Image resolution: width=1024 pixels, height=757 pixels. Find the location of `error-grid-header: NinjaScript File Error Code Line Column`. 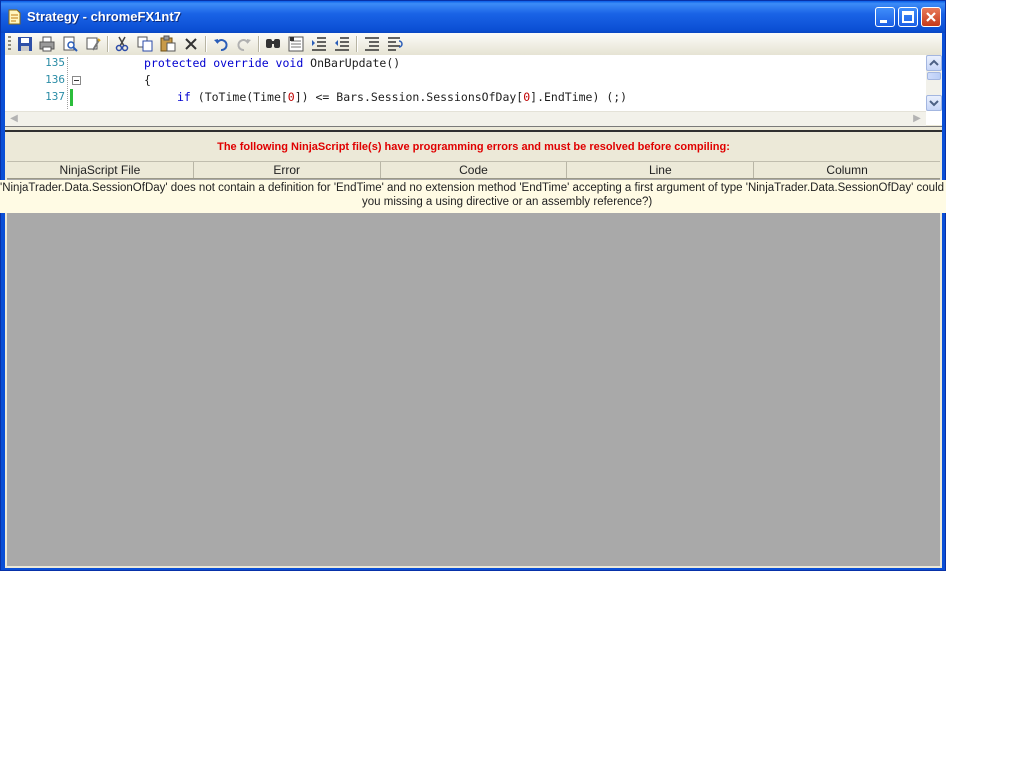

error-grid-header: NinjaScript File Error Code Line Column is located at coordinates (473, 170).